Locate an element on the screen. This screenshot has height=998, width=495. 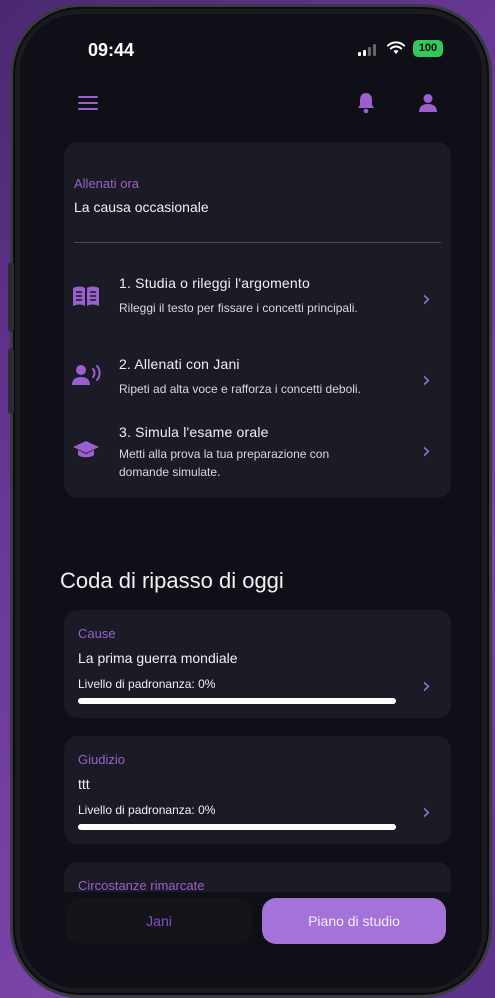
review-item: Giudizio ttt Livello di padronanza: 0% › is located at coordinates (257, 790).